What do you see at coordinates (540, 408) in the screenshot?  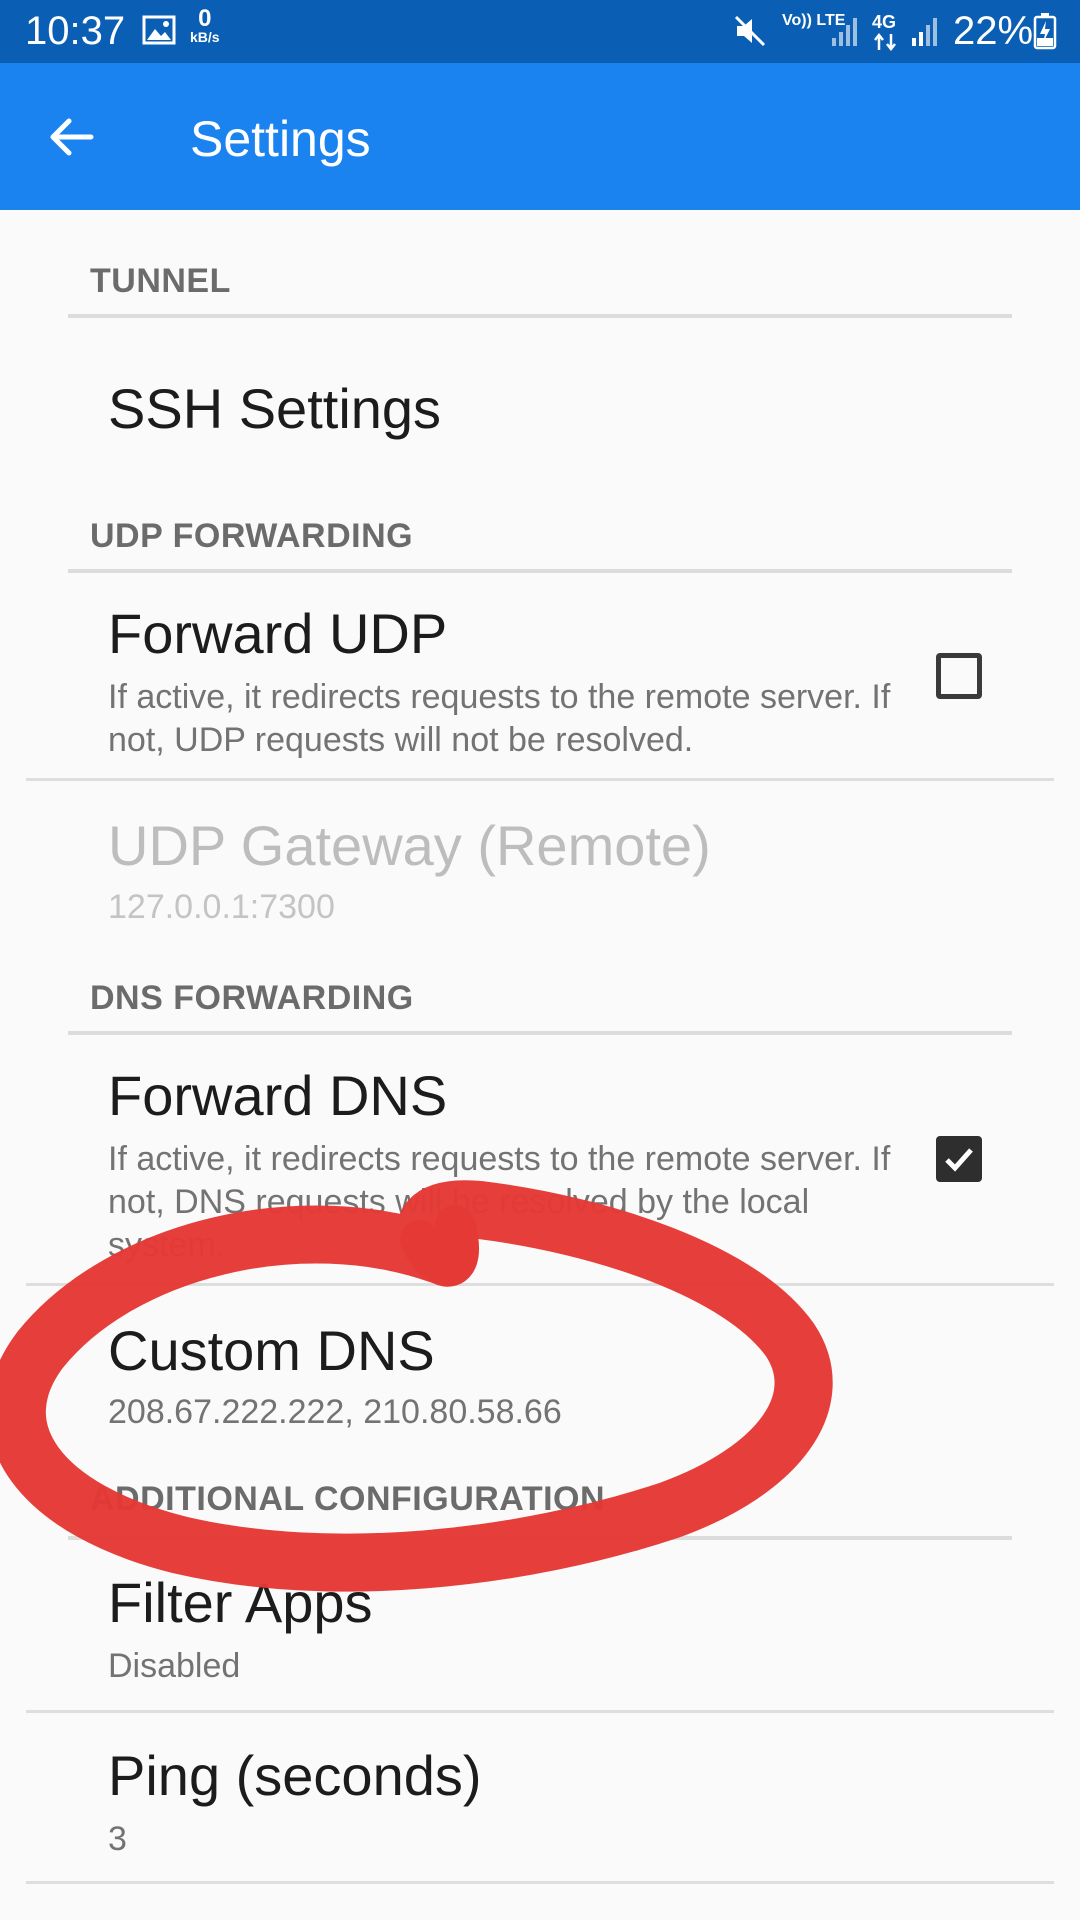 I see `pref-ssh-settings: SSH Settings` at bounding box center [540, 408].